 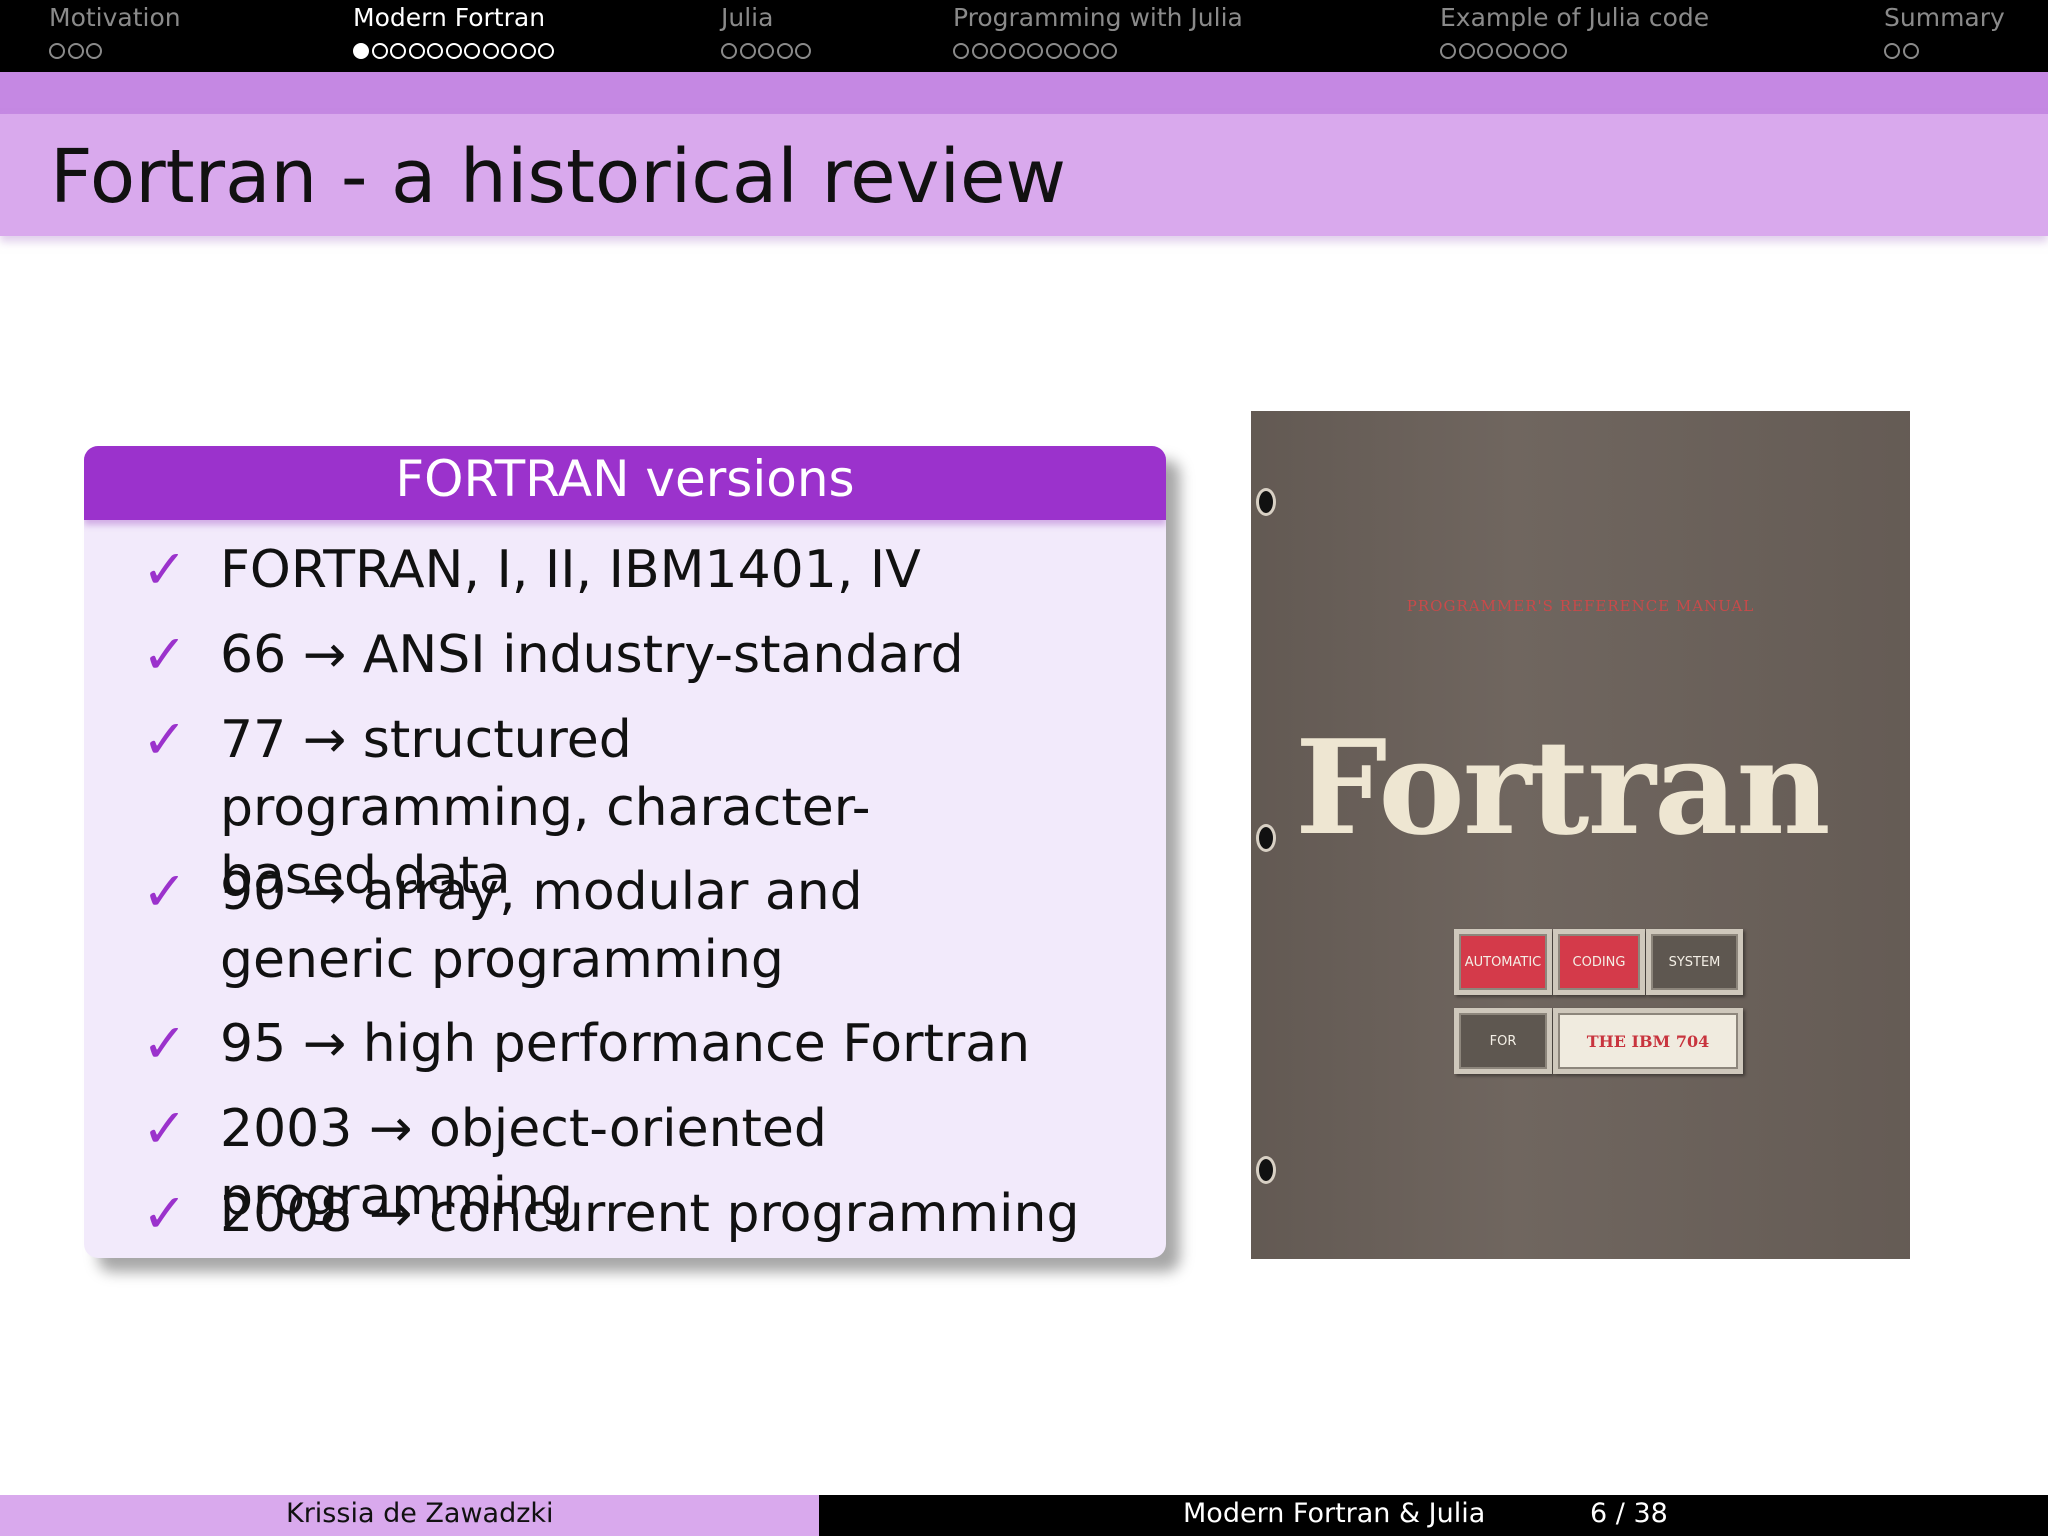 What do you see at coordinates (1098, 17) in the screenshot?
I see `nav-section-label: Programming with Julia` at bounding box center [1098, 17].